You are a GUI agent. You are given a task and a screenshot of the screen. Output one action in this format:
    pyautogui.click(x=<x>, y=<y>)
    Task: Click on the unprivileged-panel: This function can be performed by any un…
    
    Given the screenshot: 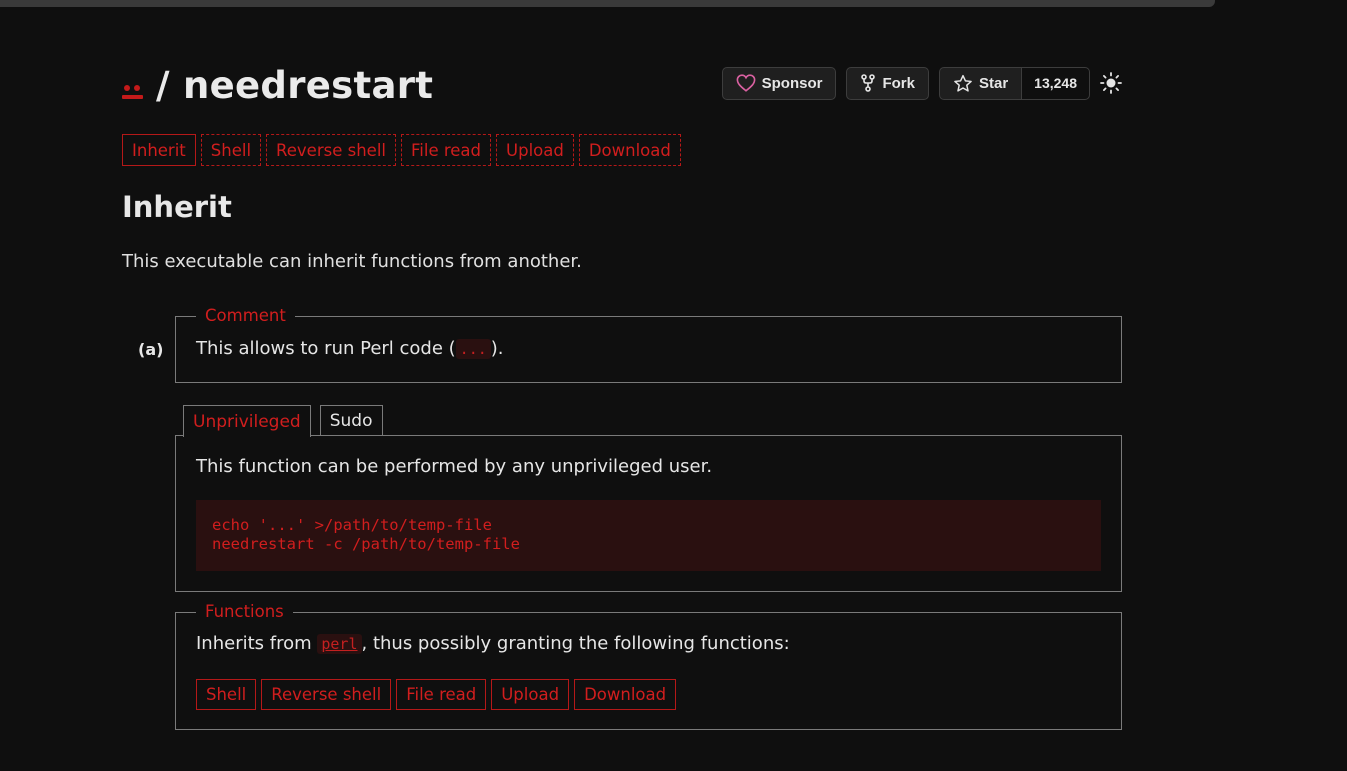 What is the action you would take?
    pyautogui.click(x=648, y=513)
    